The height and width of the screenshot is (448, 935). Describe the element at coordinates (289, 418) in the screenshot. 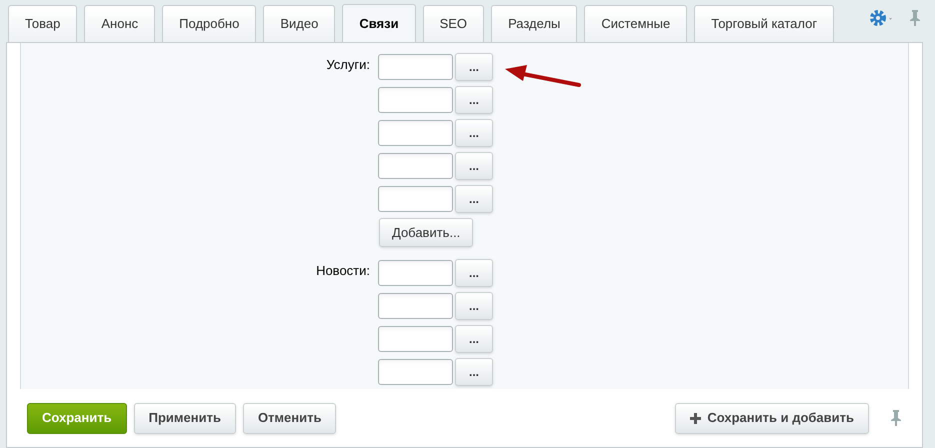

I see `footer-button: Отменить` at that location.